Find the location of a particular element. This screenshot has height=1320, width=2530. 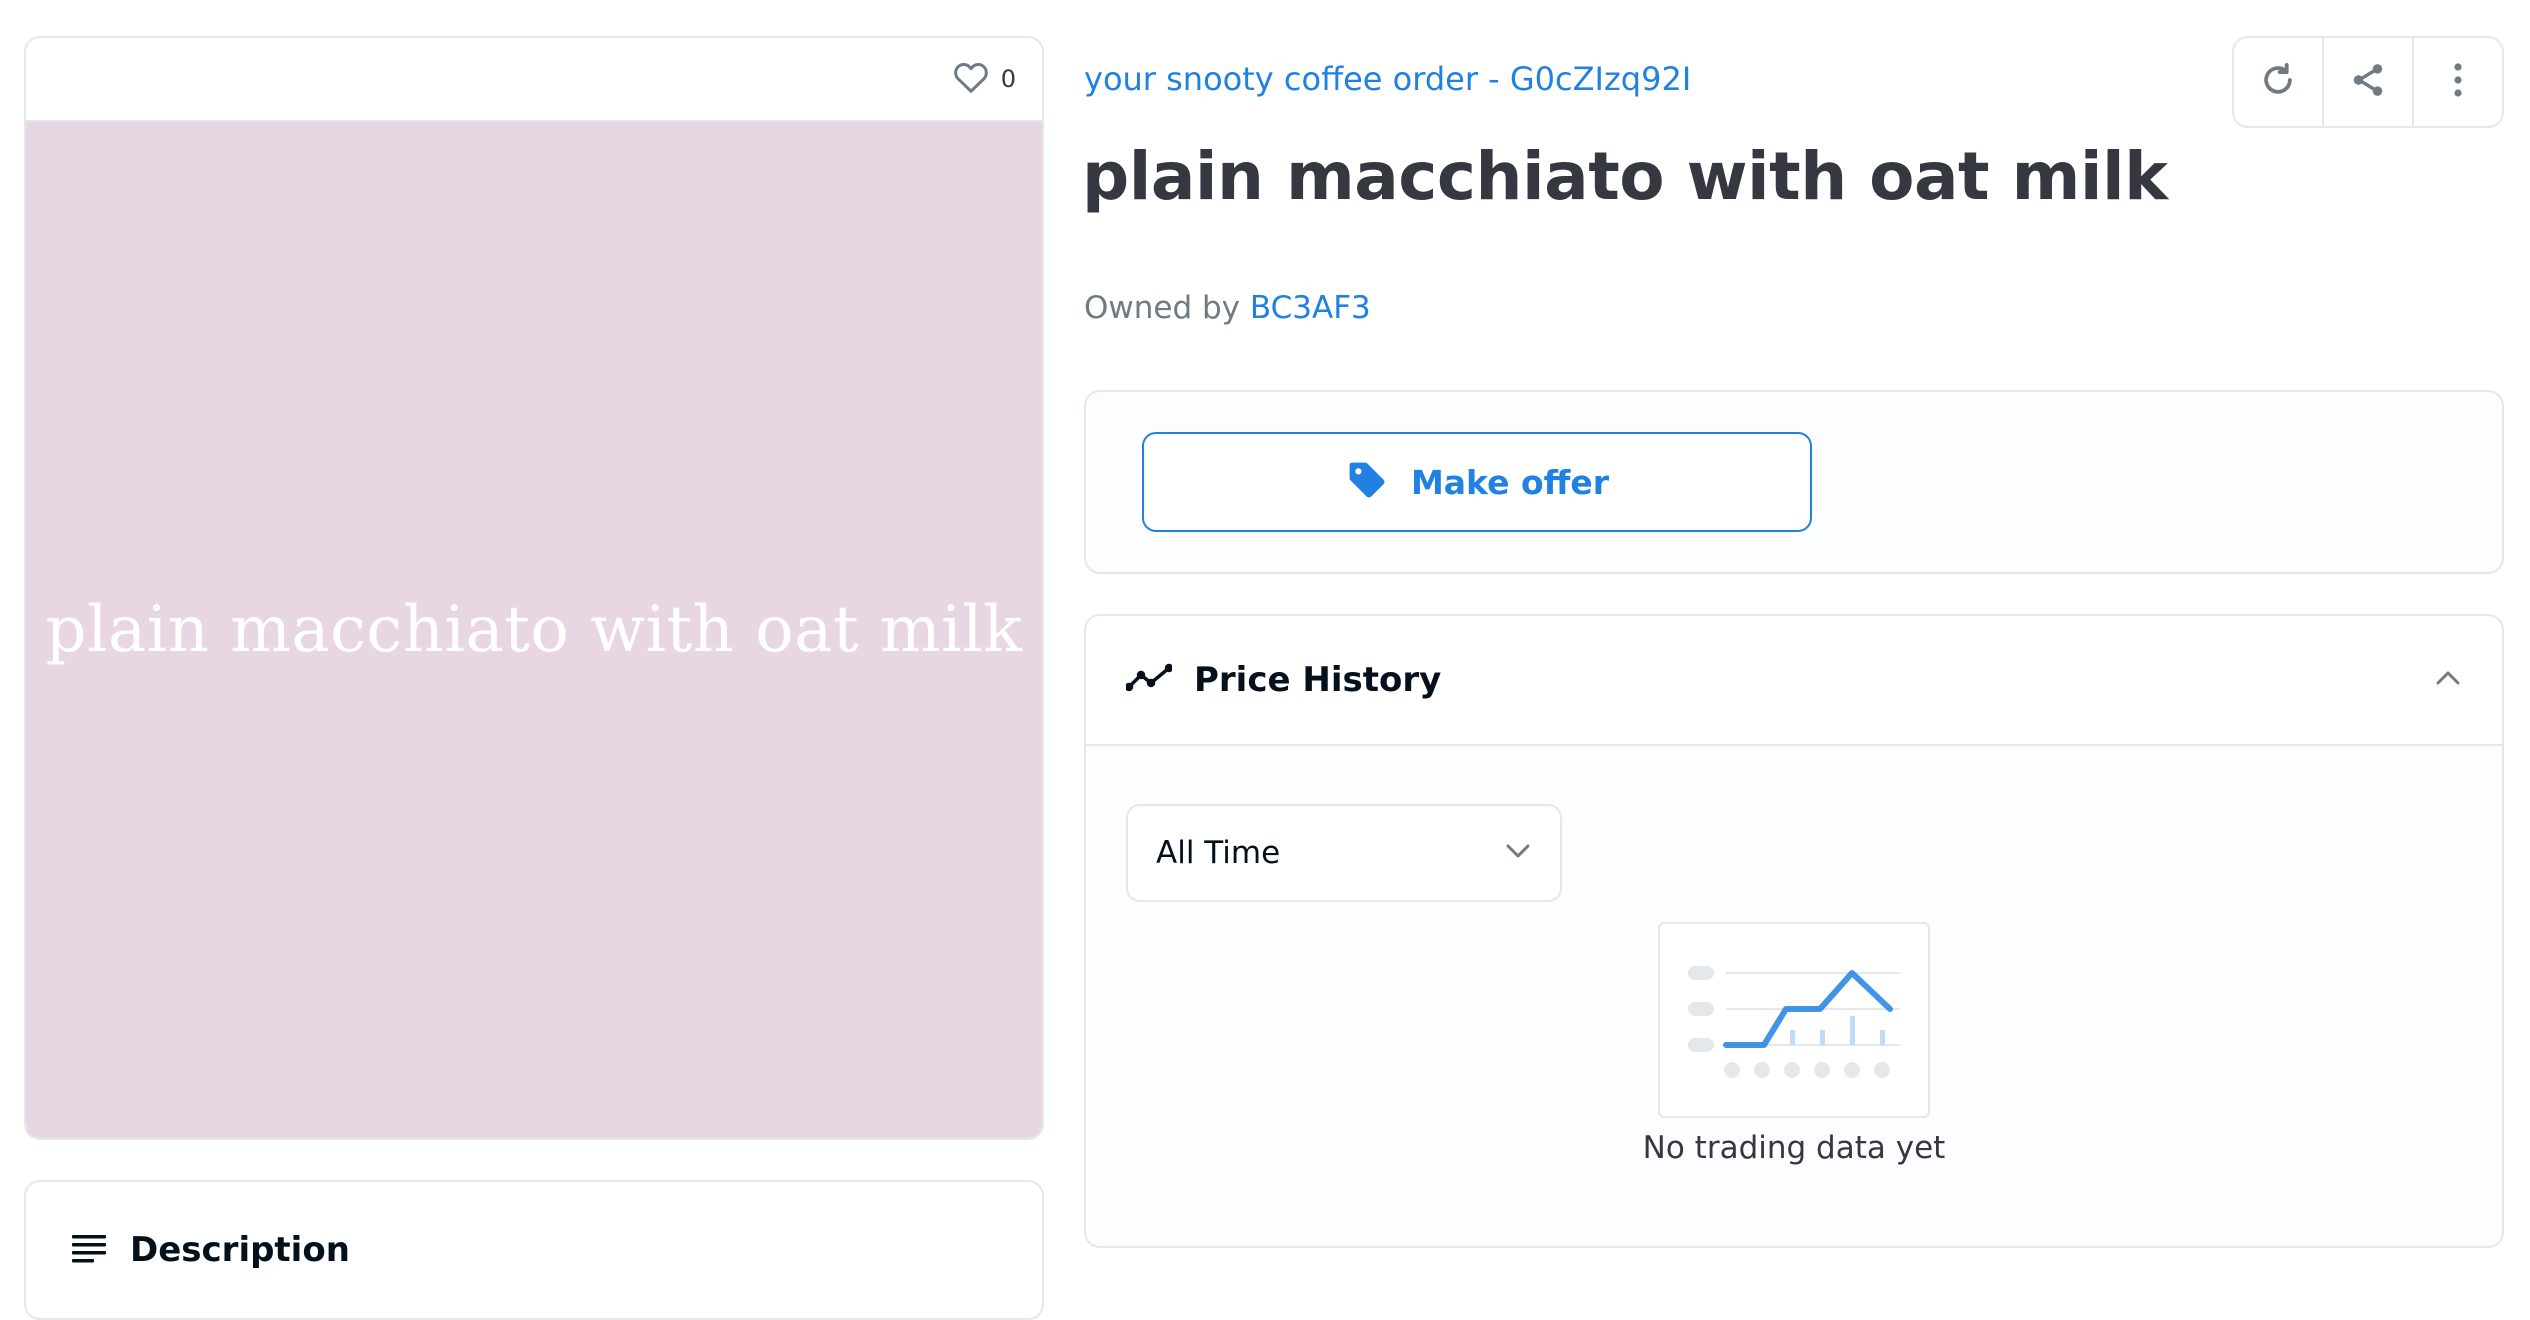

time-range-value: All Time is located at coordinates (1218, 853).